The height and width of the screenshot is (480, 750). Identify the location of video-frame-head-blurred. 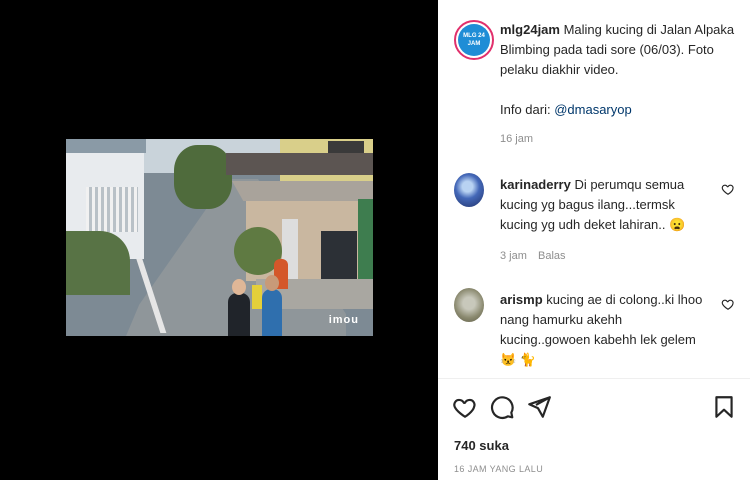
(239, 287).